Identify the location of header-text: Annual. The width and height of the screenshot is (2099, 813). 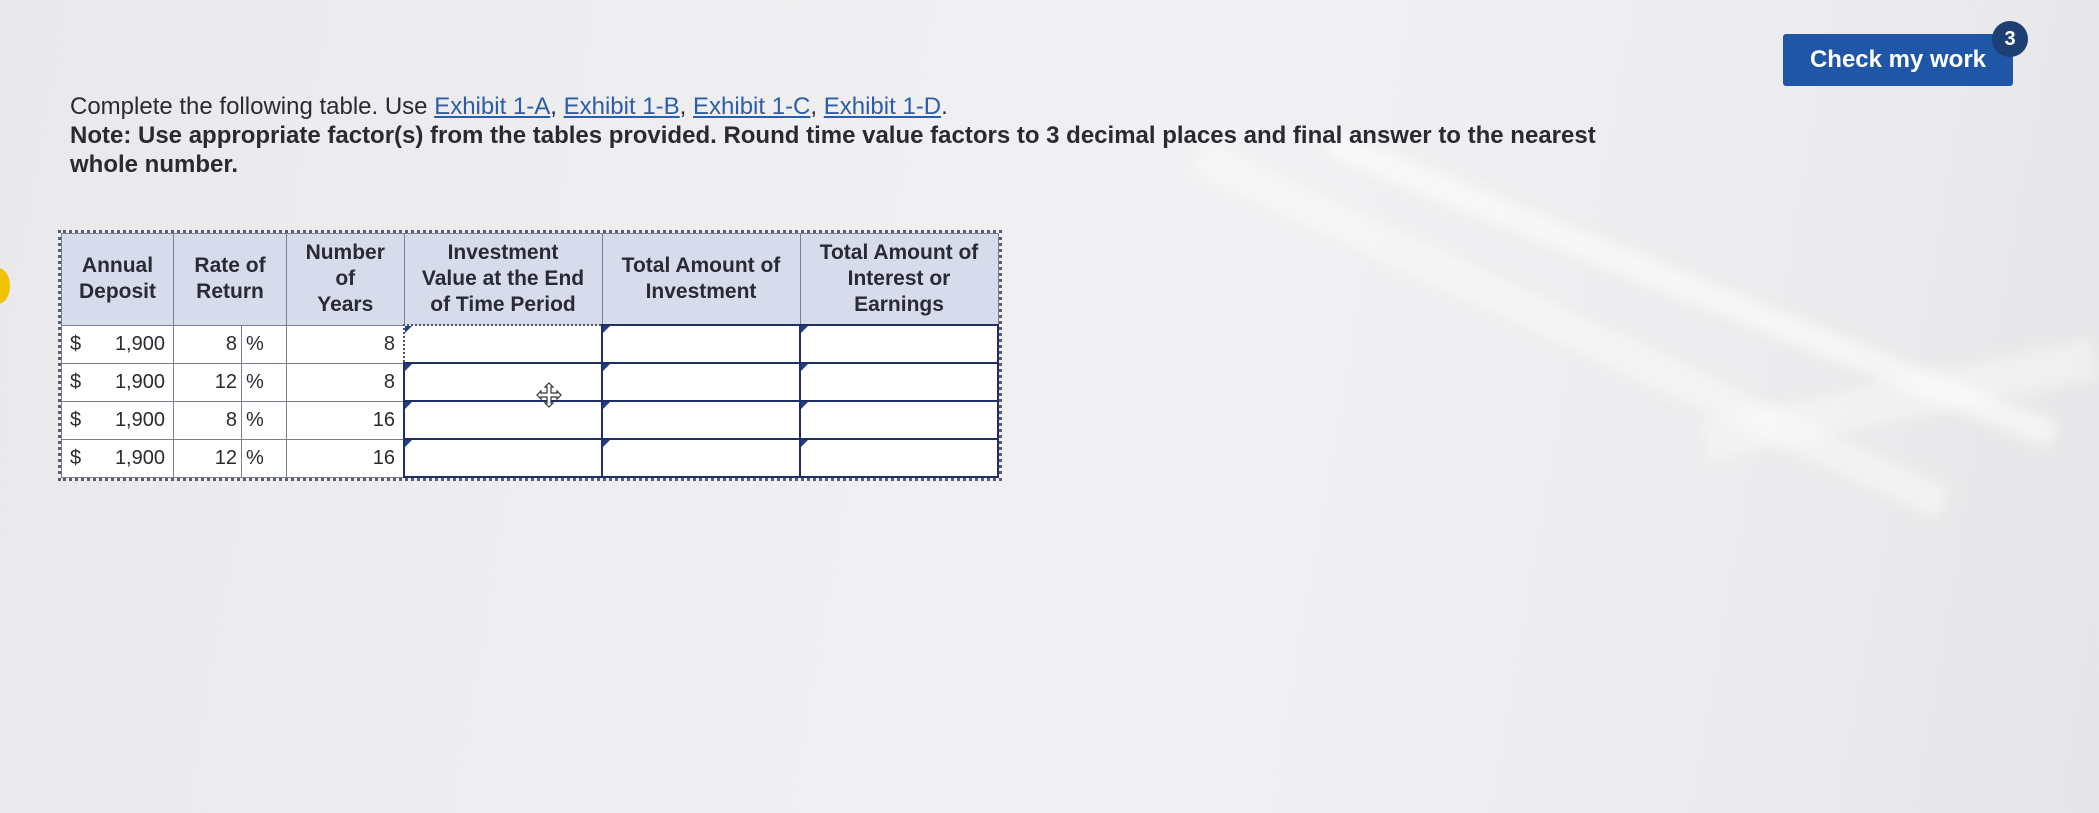
(117, 266).